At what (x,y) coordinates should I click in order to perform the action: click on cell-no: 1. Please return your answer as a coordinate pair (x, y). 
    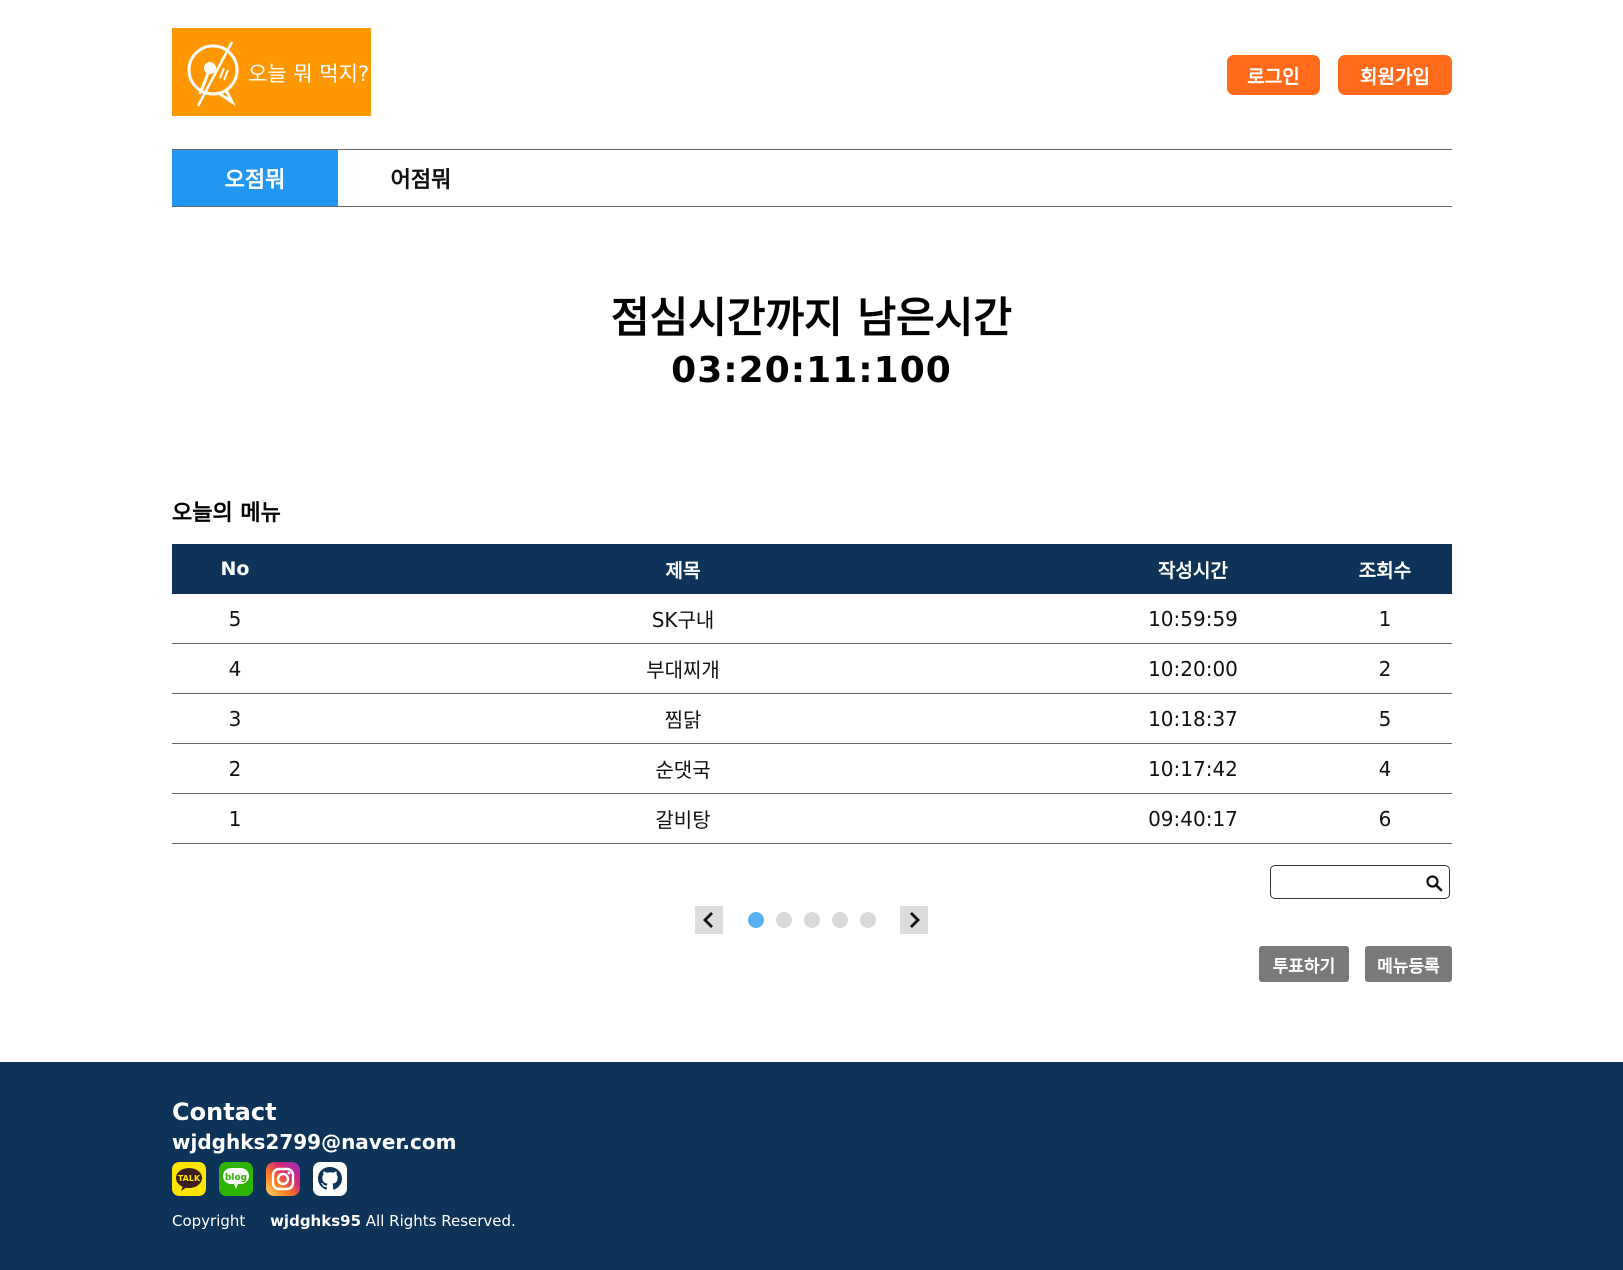
    Looking at the image, I should click on (235, 818).